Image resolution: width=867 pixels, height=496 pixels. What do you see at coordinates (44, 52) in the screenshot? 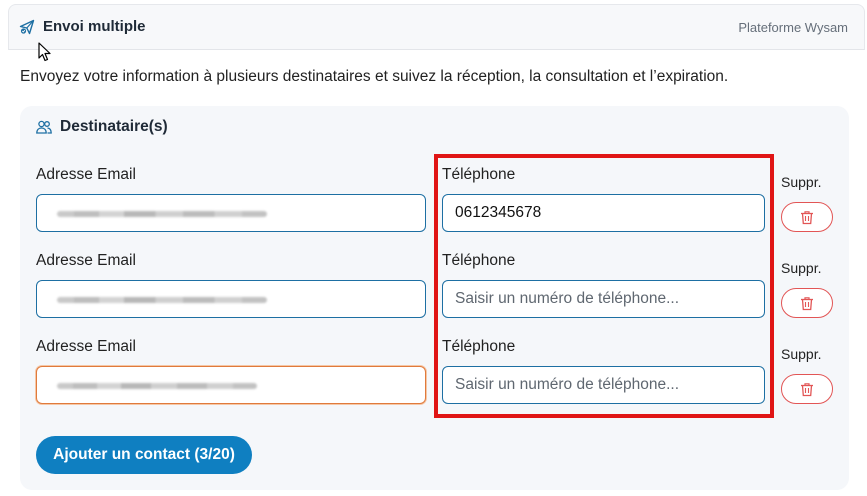
I see `mouse-cursor-icon` at bounding box center [44, 52].